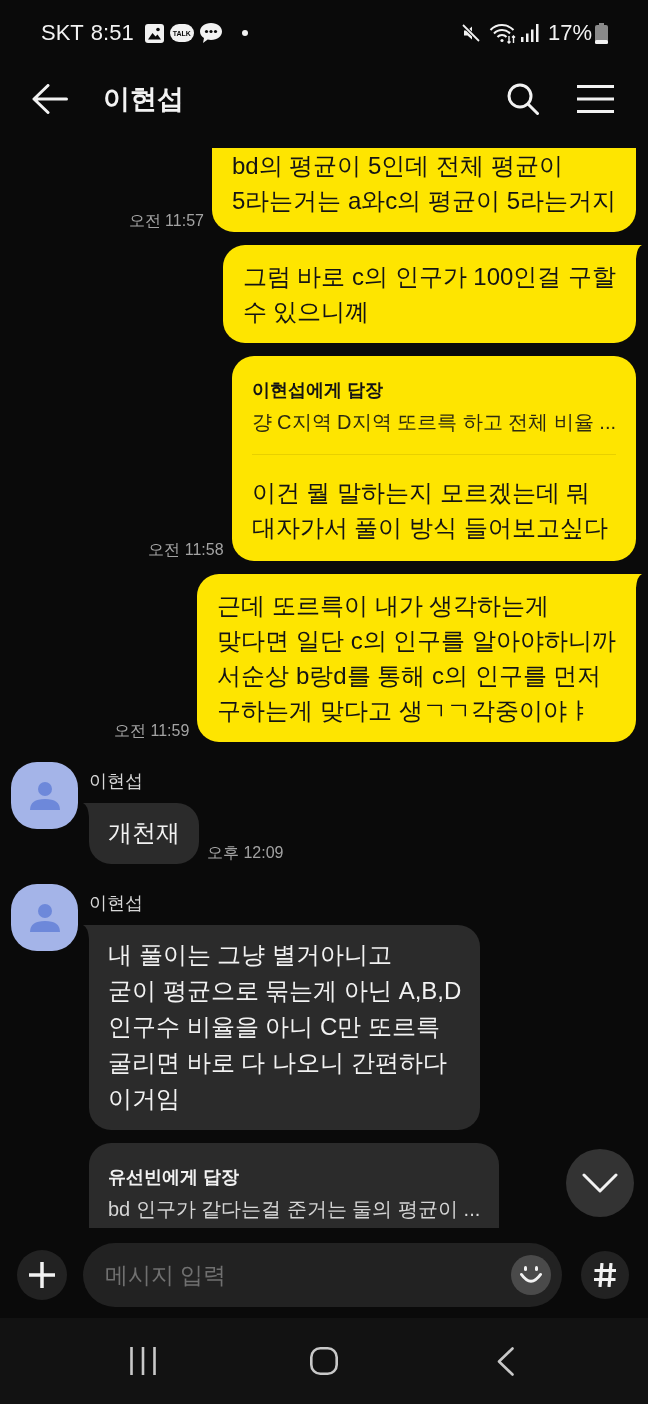 This screenshot has height=1404, width=648. I want to click on add-button, so click(42, 1275).